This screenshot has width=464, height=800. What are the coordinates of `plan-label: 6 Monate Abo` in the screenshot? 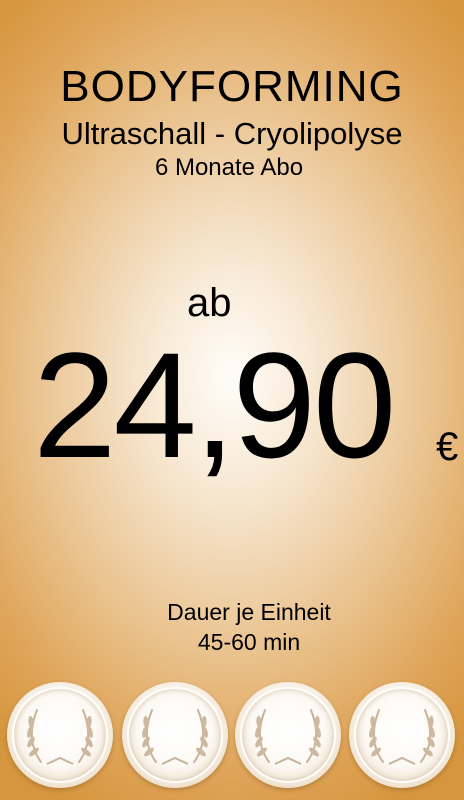 It's located at (229, 167).